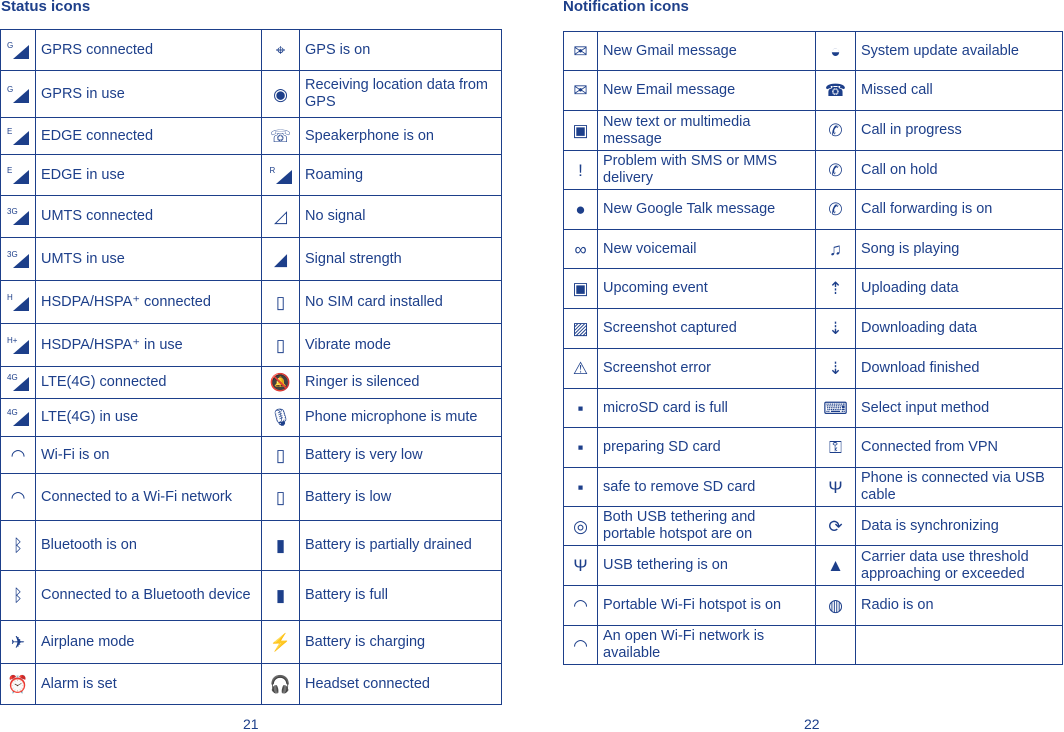 This screenshot has width=1064, height=732. Describe the element at coordinates (835, 170) in the screenshot. I see `call-hold-icon: ✆` at that location.